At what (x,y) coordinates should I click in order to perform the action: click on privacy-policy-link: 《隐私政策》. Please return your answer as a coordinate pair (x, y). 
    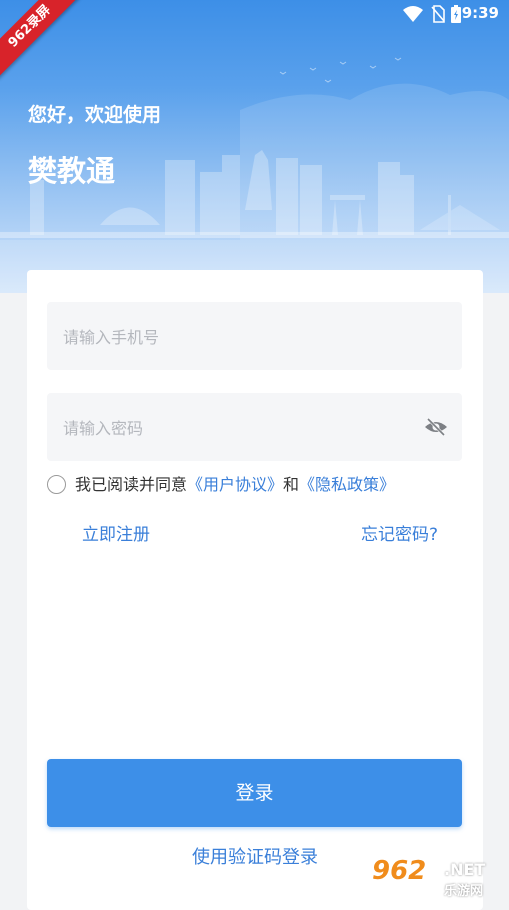
    Looking at the image, I should click on (347, 484).